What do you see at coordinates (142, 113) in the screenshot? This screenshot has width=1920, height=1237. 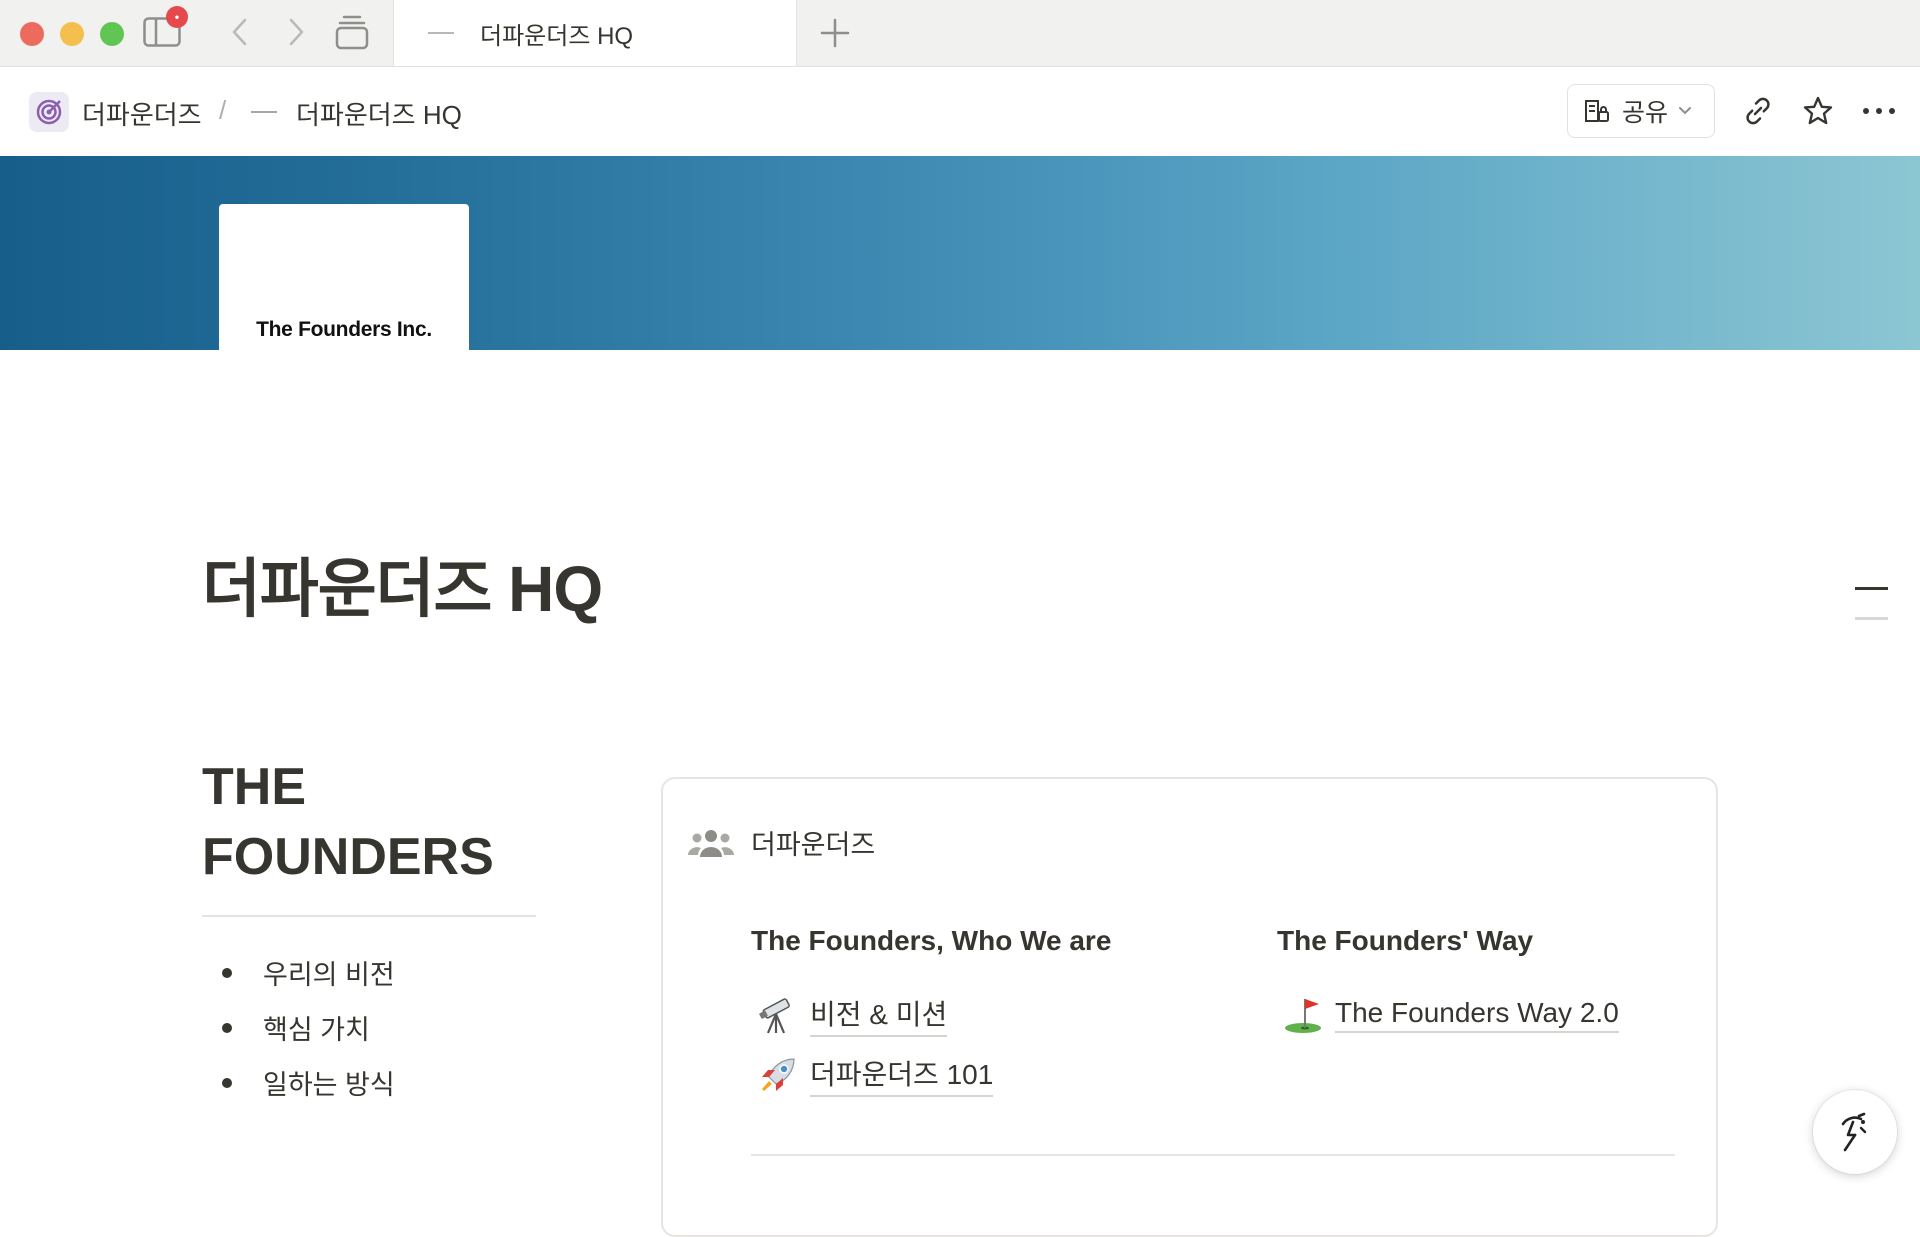 I see `breadcrumb-workspace: 더파운더즈` at bounding box center [142, 113].